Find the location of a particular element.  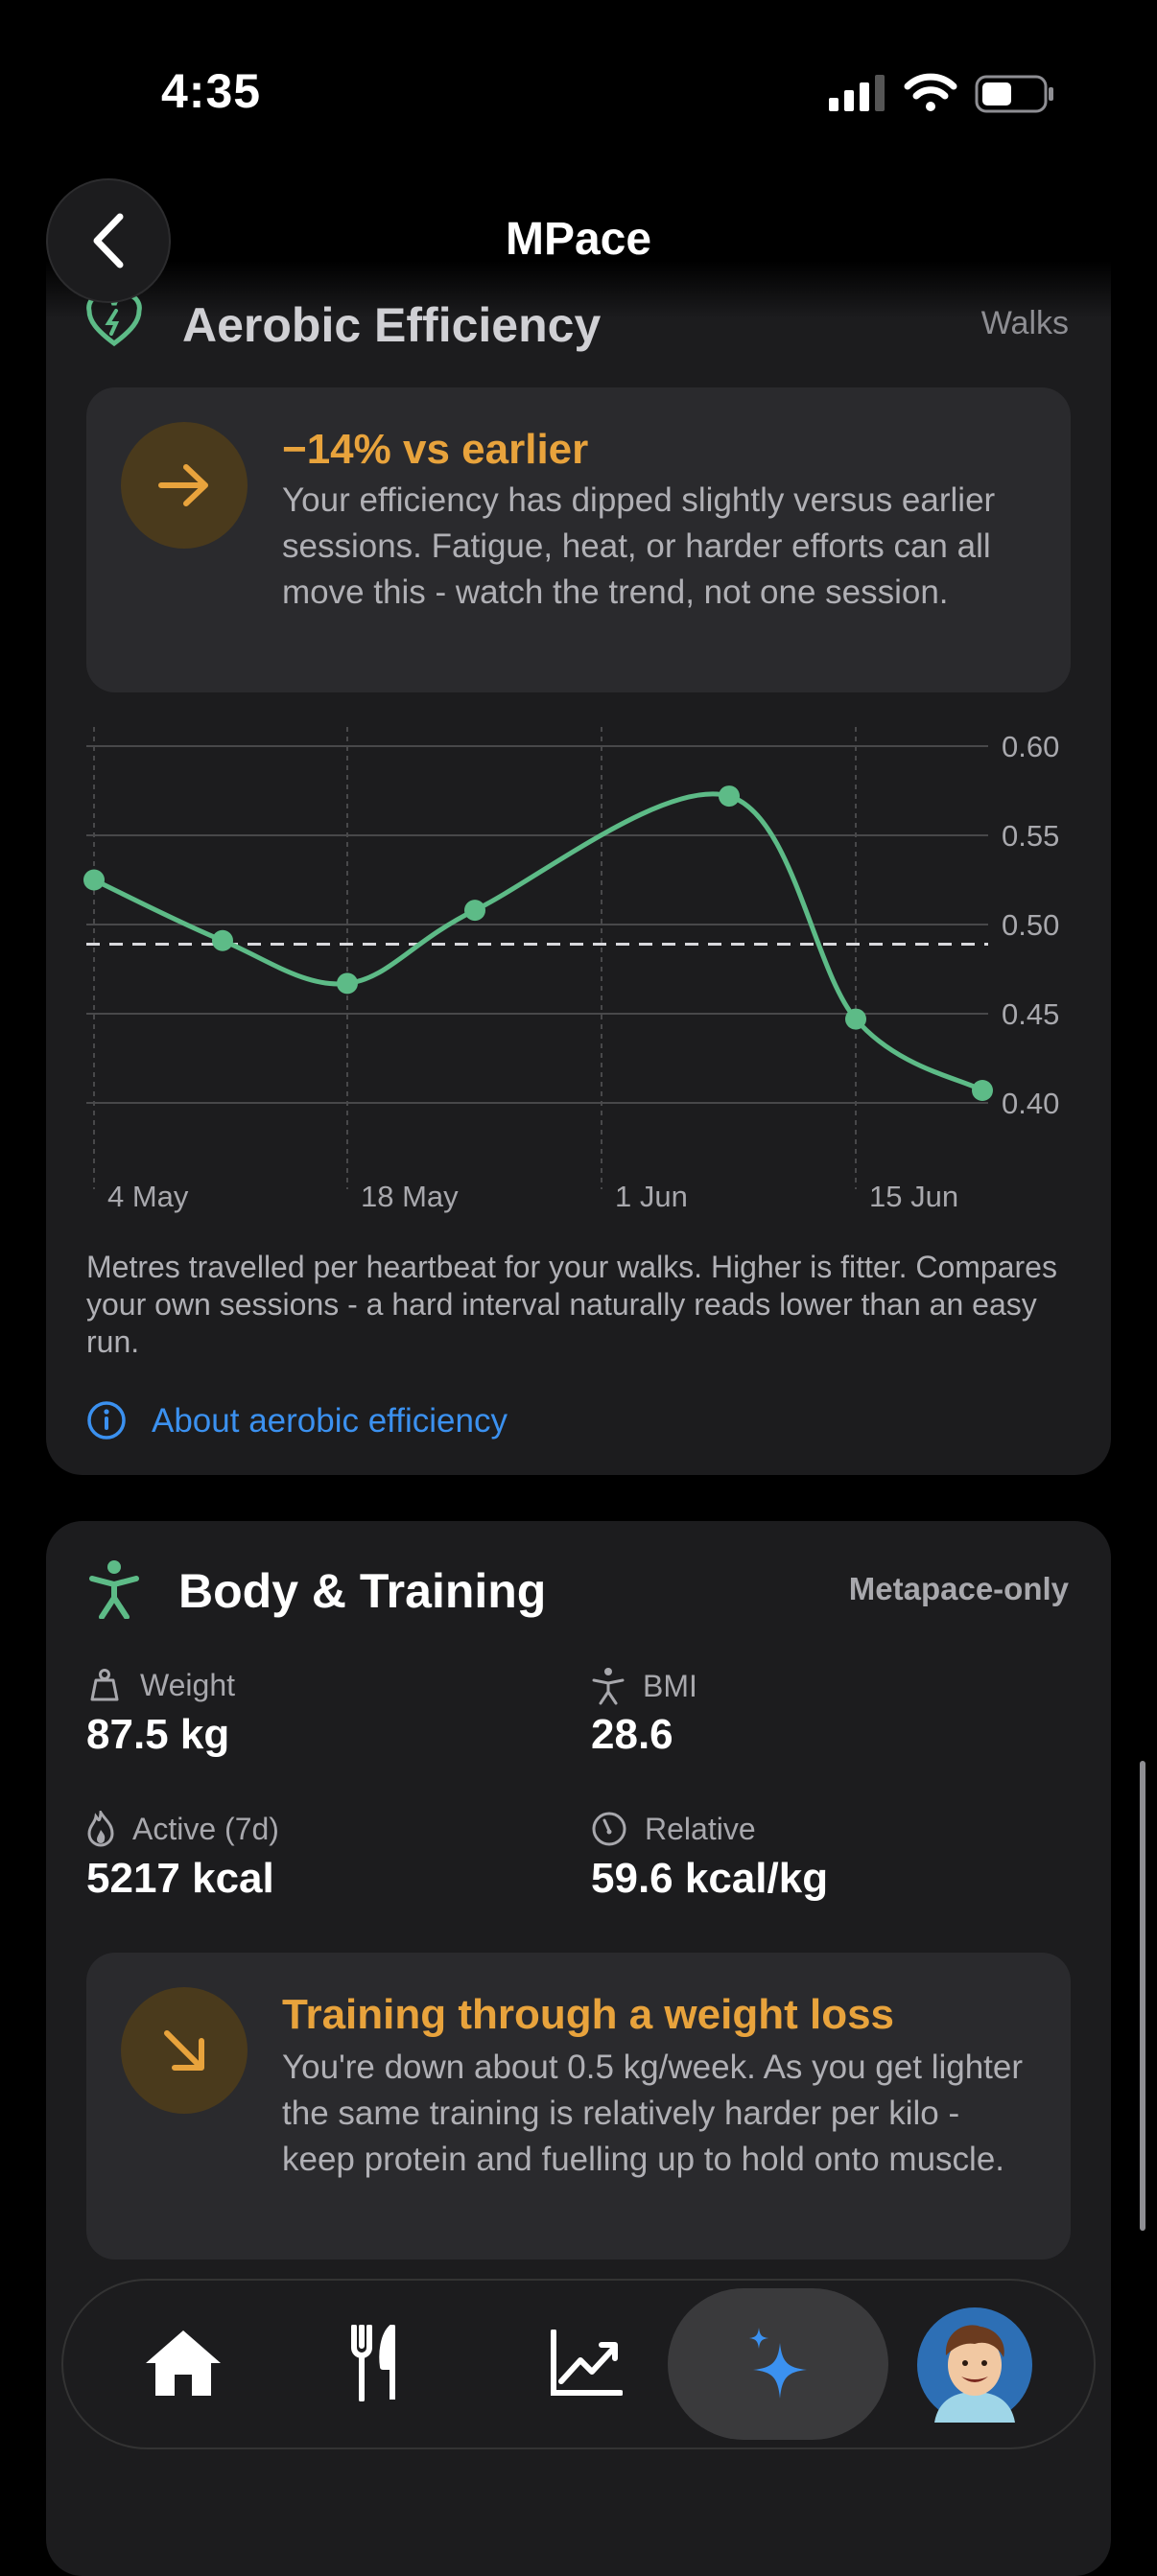

tab-ai-coach is located at coordinates (778, 2364).